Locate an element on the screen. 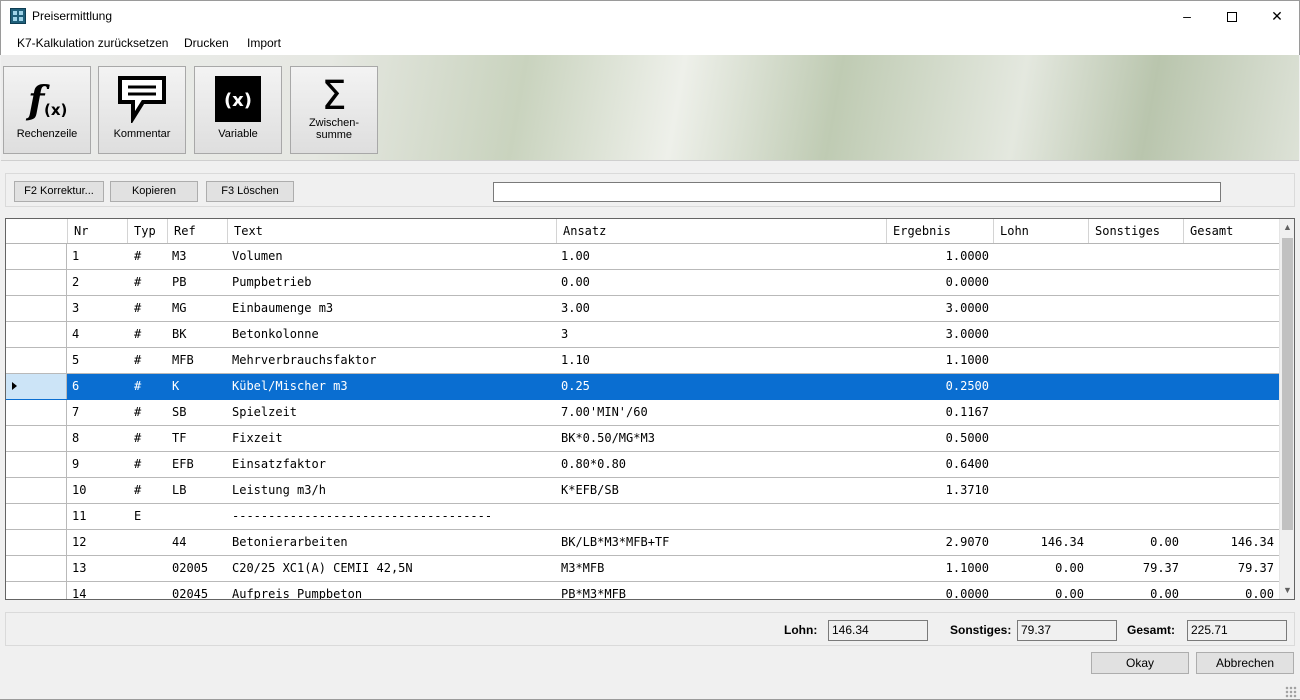 The height and width of the screenshot is (700, 1300). cell-ergebnis: 1.1000 is located at coordinates (940, 360).